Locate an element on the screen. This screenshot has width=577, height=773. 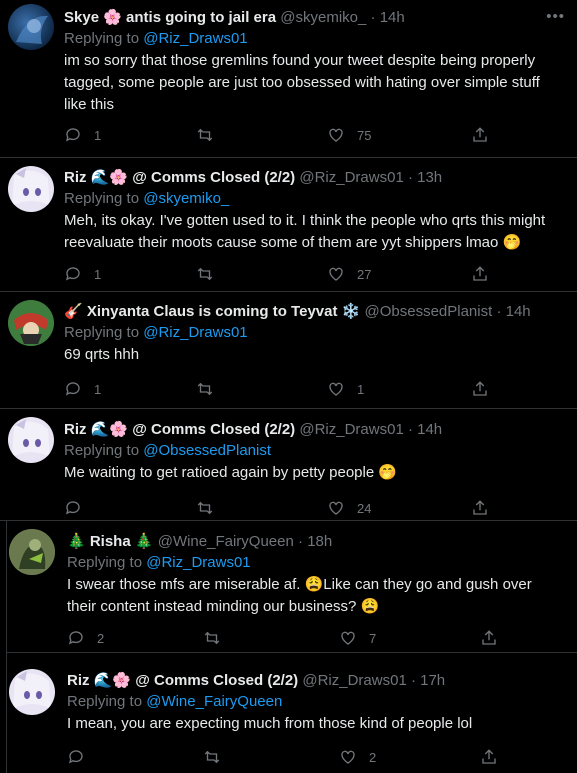
like-button: 27 is located at coordinates (349, 274).